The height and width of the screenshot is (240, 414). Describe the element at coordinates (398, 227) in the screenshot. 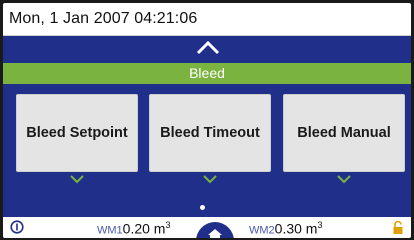

I see `lock-icon` at that location.